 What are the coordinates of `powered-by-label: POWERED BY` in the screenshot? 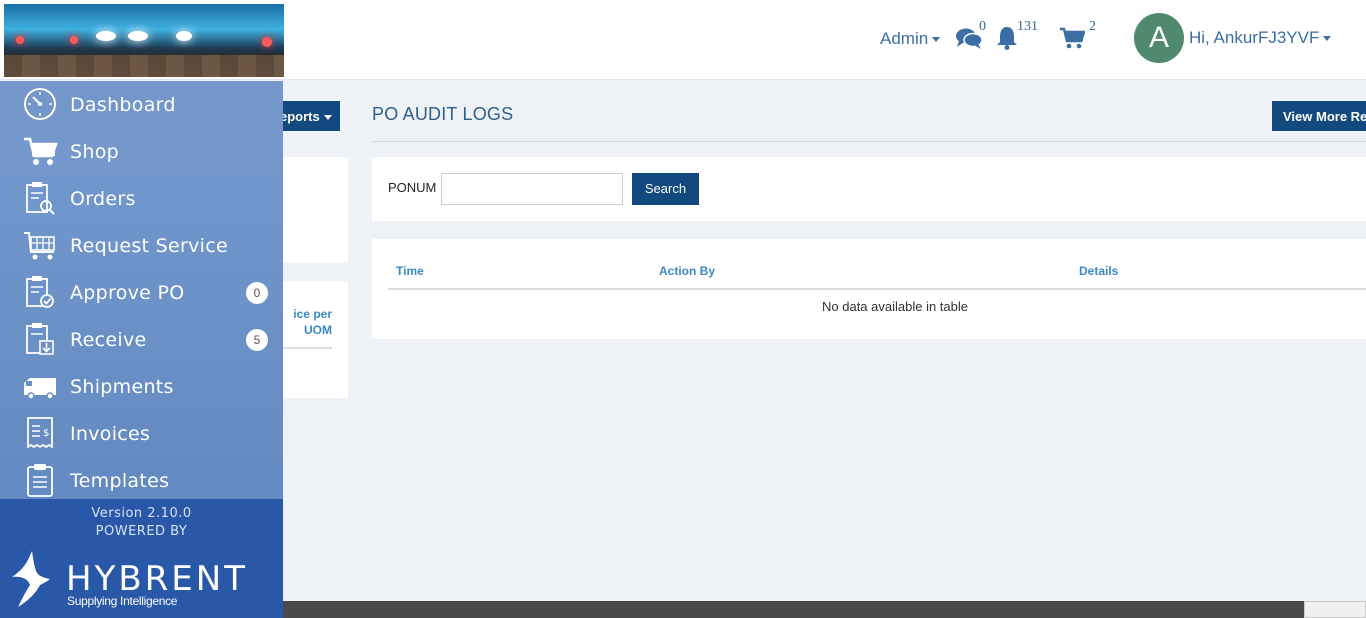 It's located at (141, 531).